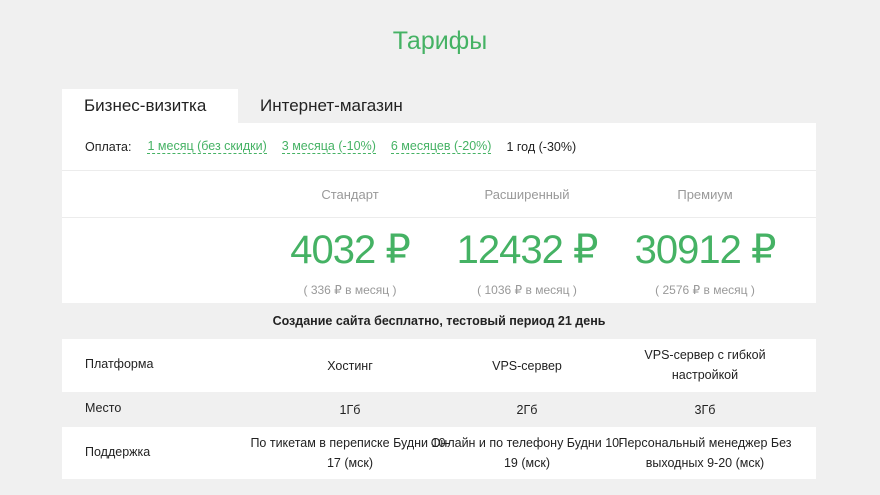  What do you see at coordinates (103, 408) in the screenshot?
I see `feature-label: Место` at bounding box center [103, 408].